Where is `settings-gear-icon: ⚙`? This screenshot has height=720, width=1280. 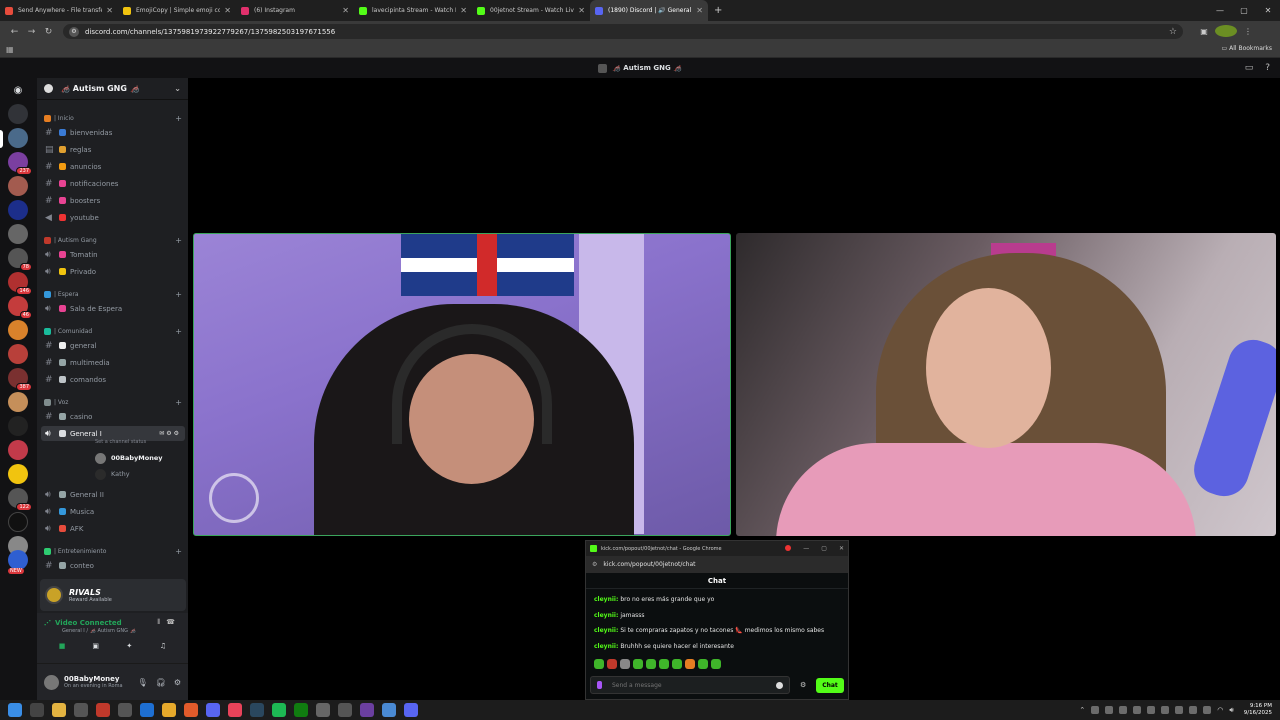
settings-gear-icon: ⚙ is located at coordinates (177, 682).